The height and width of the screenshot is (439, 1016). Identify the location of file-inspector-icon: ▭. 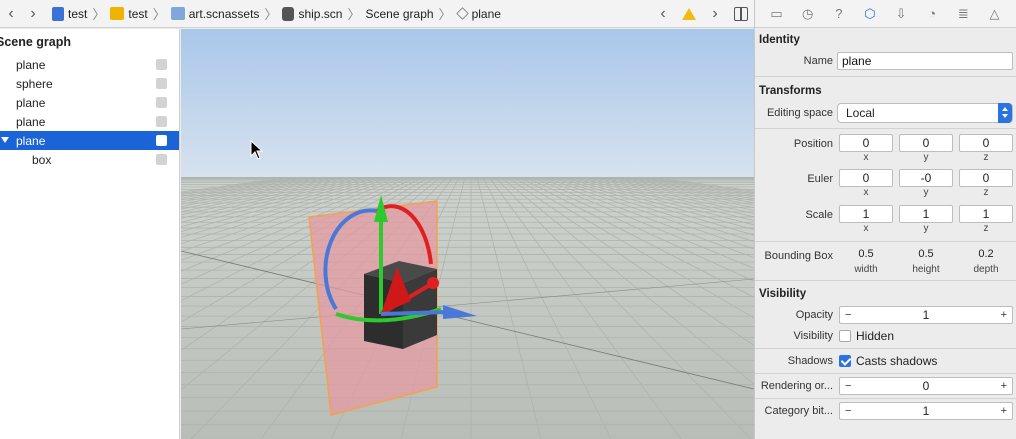
(777, 14).